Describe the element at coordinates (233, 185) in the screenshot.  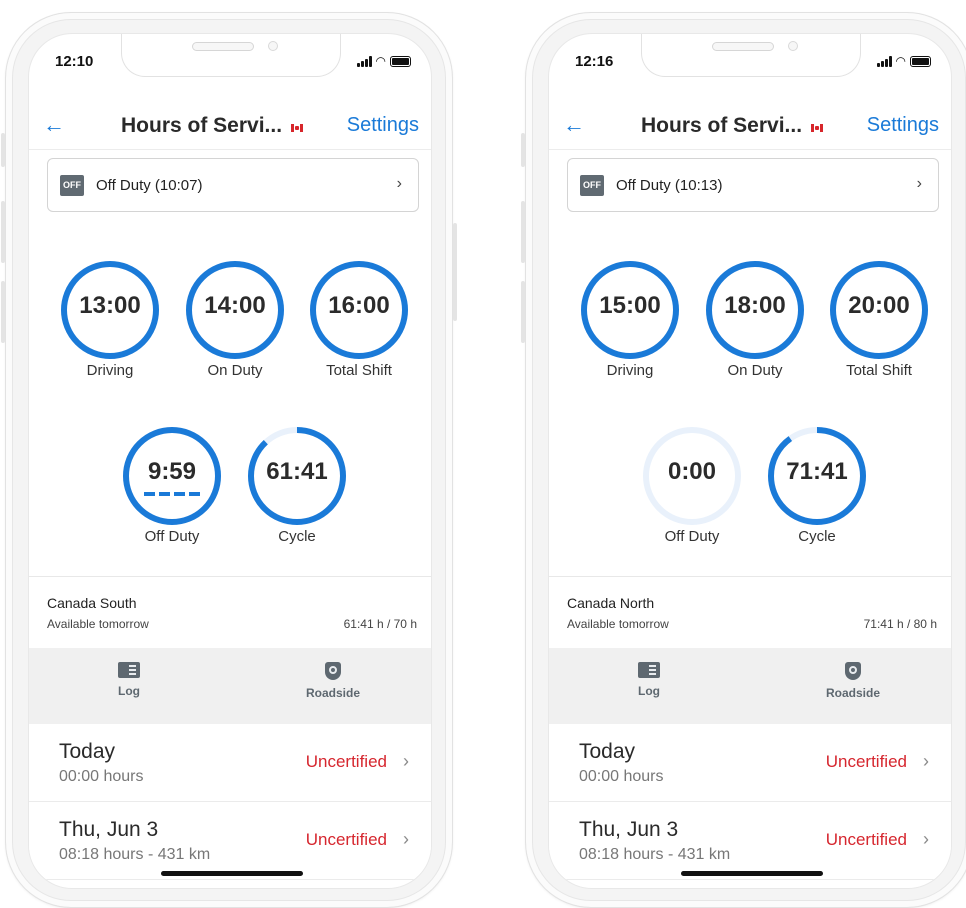
I see `duty-status-card: OFF Off Duty (10:07) ›` at that location.